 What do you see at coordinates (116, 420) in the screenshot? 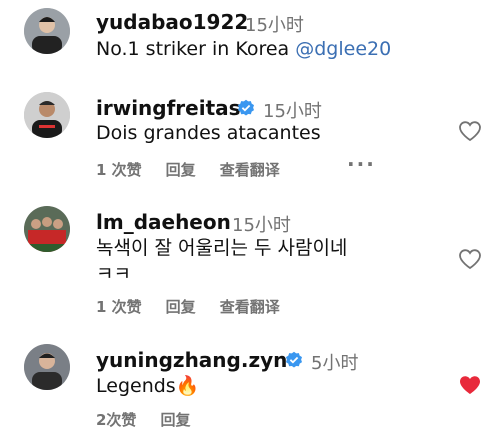
I see `likes-count: 2次赞` at bounding box center [116, 420].